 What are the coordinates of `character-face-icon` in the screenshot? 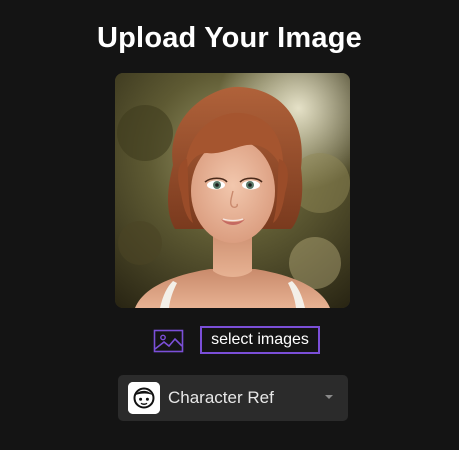 It's located at (144, 398).